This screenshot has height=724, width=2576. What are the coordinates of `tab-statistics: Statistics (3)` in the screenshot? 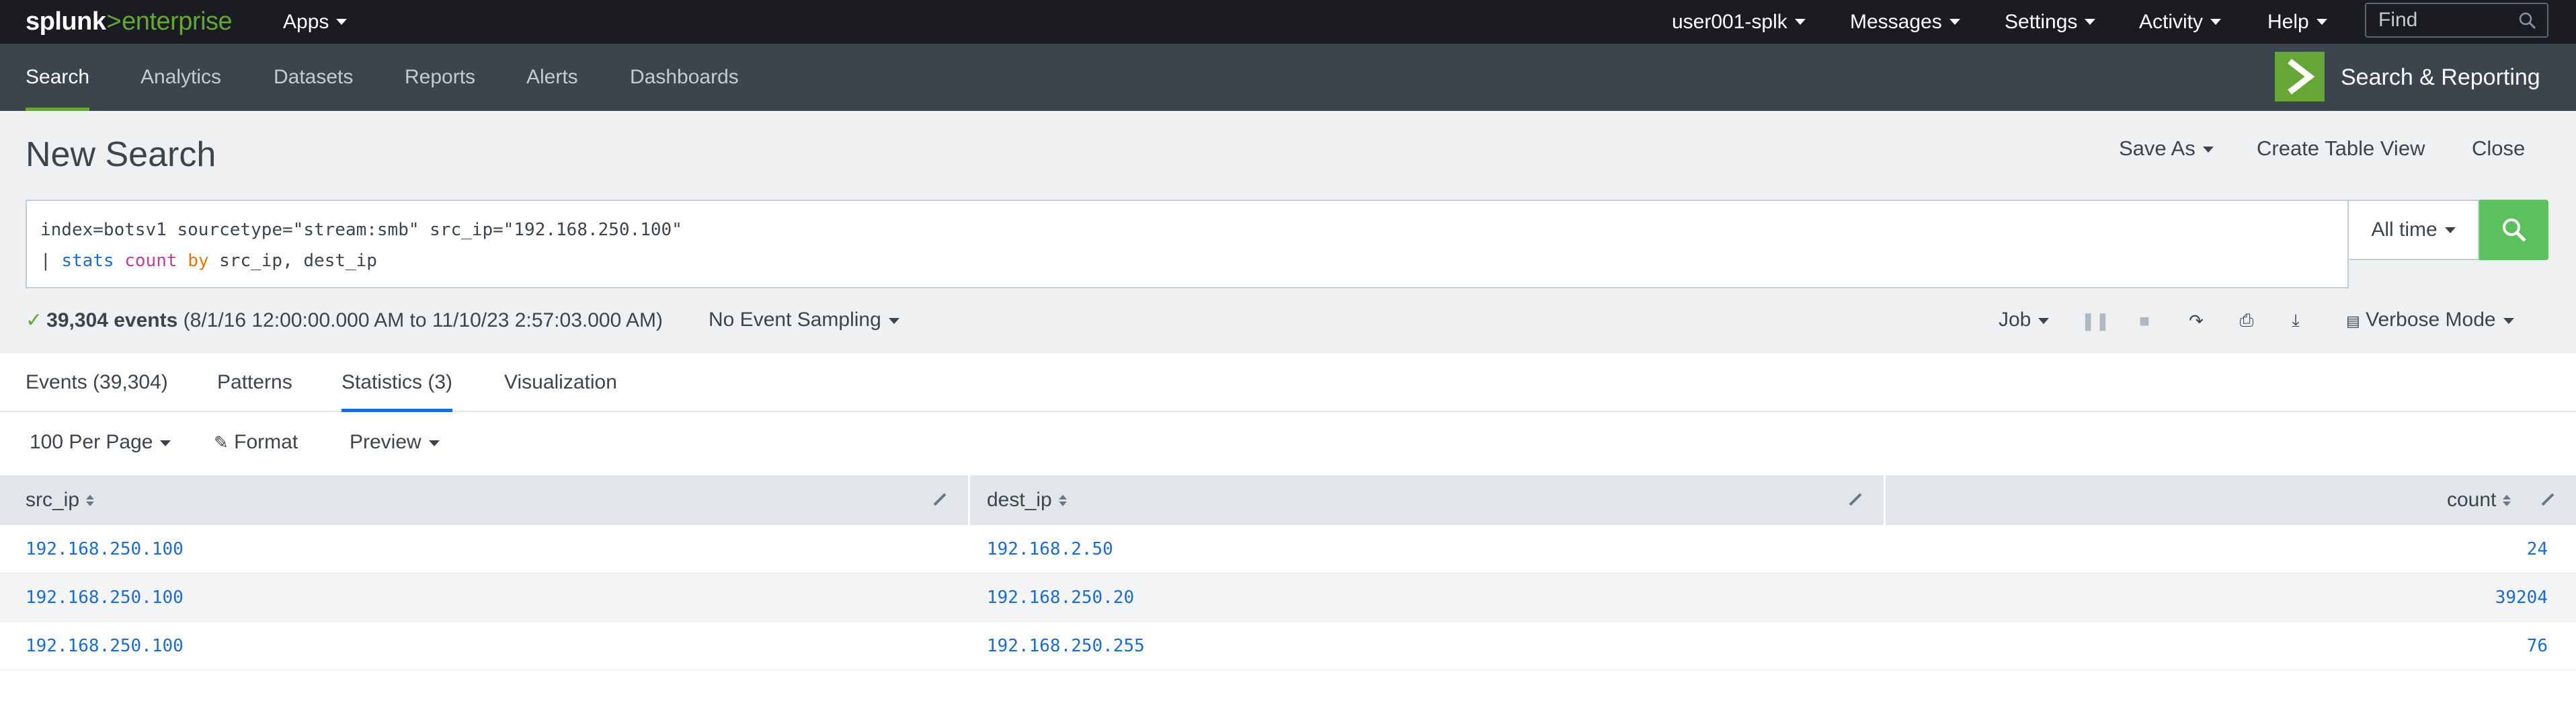 It's located at (397, 382).